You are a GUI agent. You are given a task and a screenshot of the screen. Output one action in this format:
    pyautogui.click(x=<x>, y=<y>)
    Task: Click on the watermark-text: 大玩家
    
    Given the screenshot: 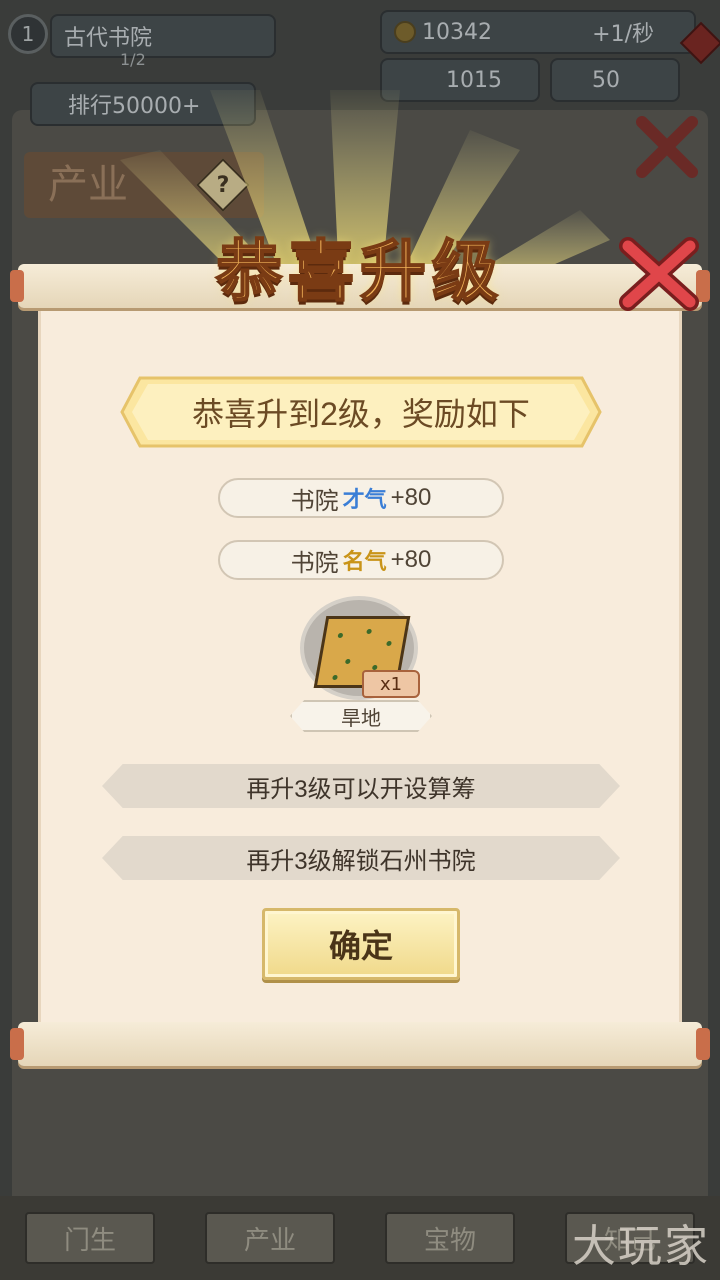 What is the action you would take?
    pyautogui.click(x=641, y=1246)
    